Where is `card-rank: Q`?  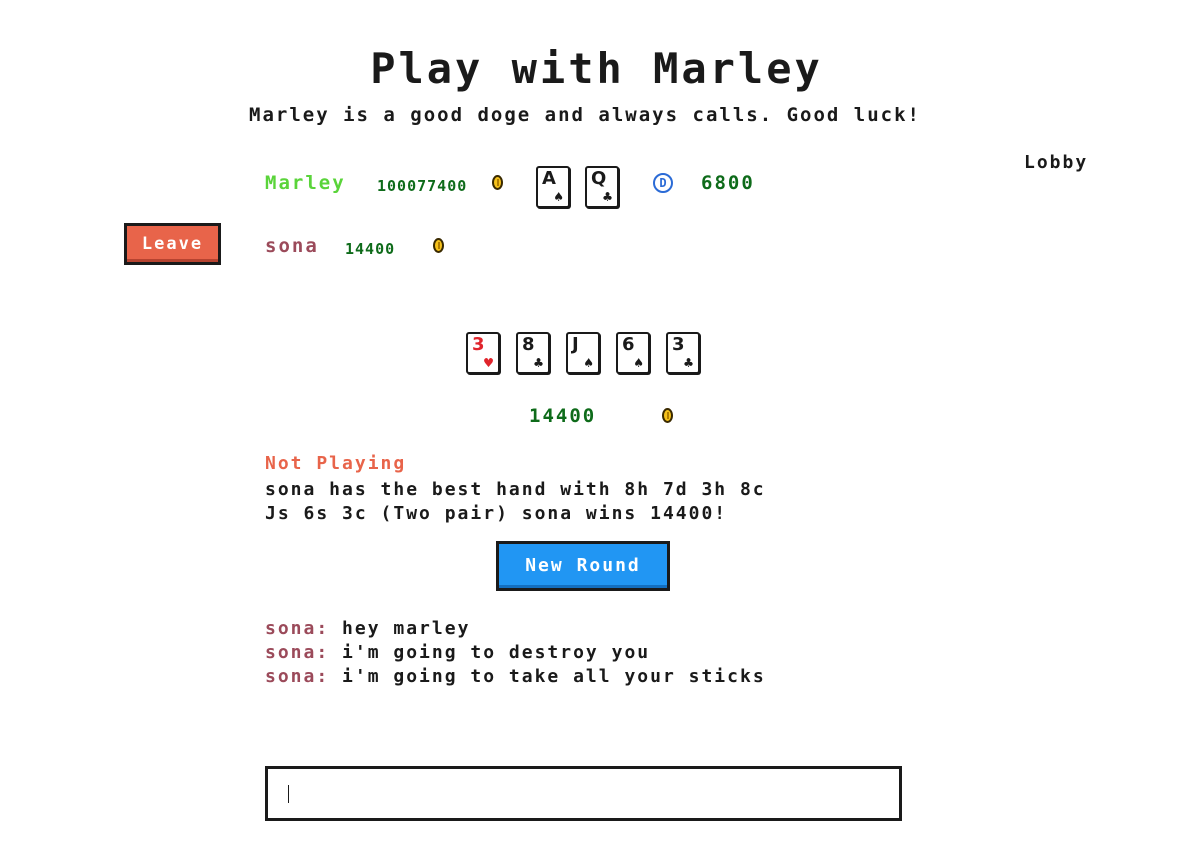
card-rank: Q is located at coordinates (599, 178).